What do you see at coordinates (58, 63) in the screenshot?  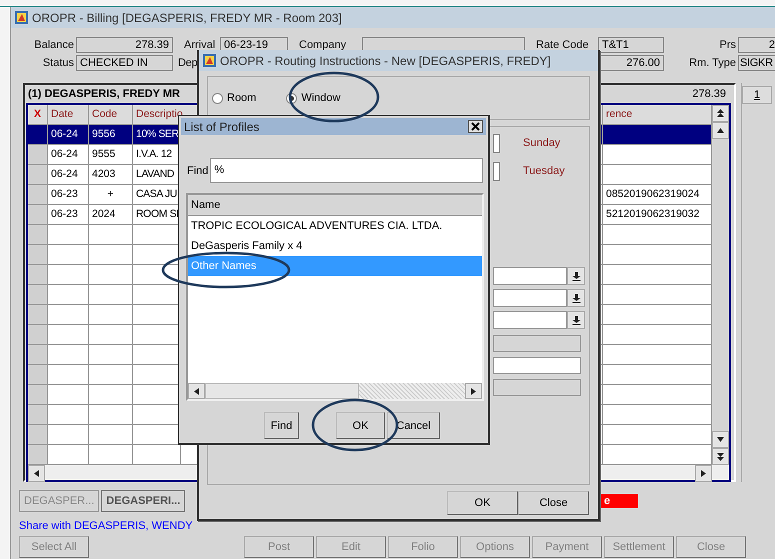 I see `field-label: Status` at bounding box center [58, 63].